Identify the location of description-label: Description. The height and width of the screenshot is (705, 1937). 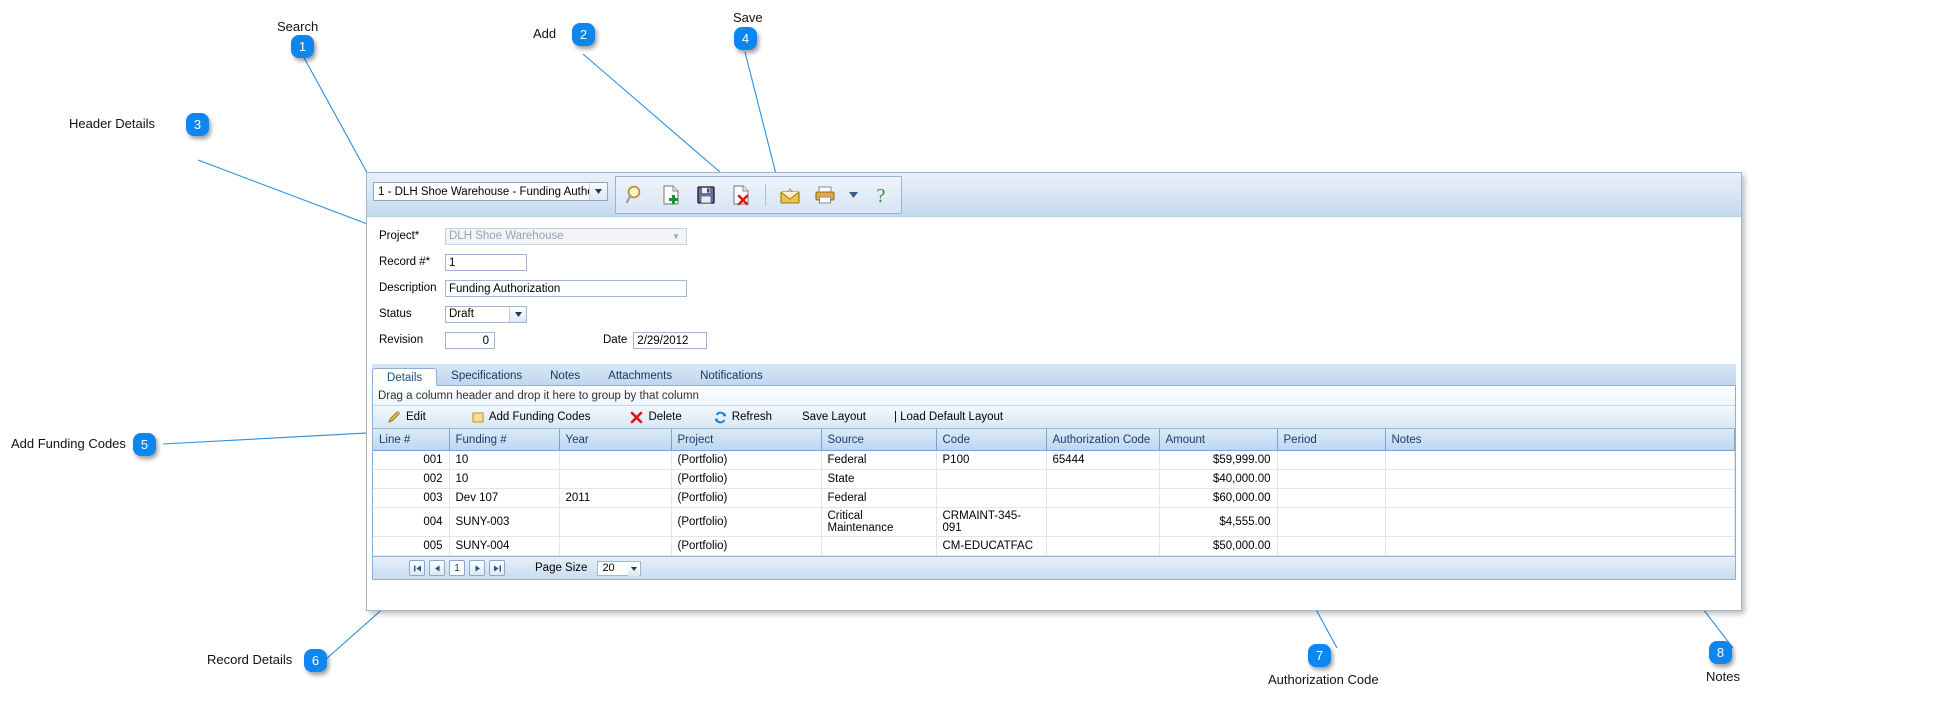
(408, 288).